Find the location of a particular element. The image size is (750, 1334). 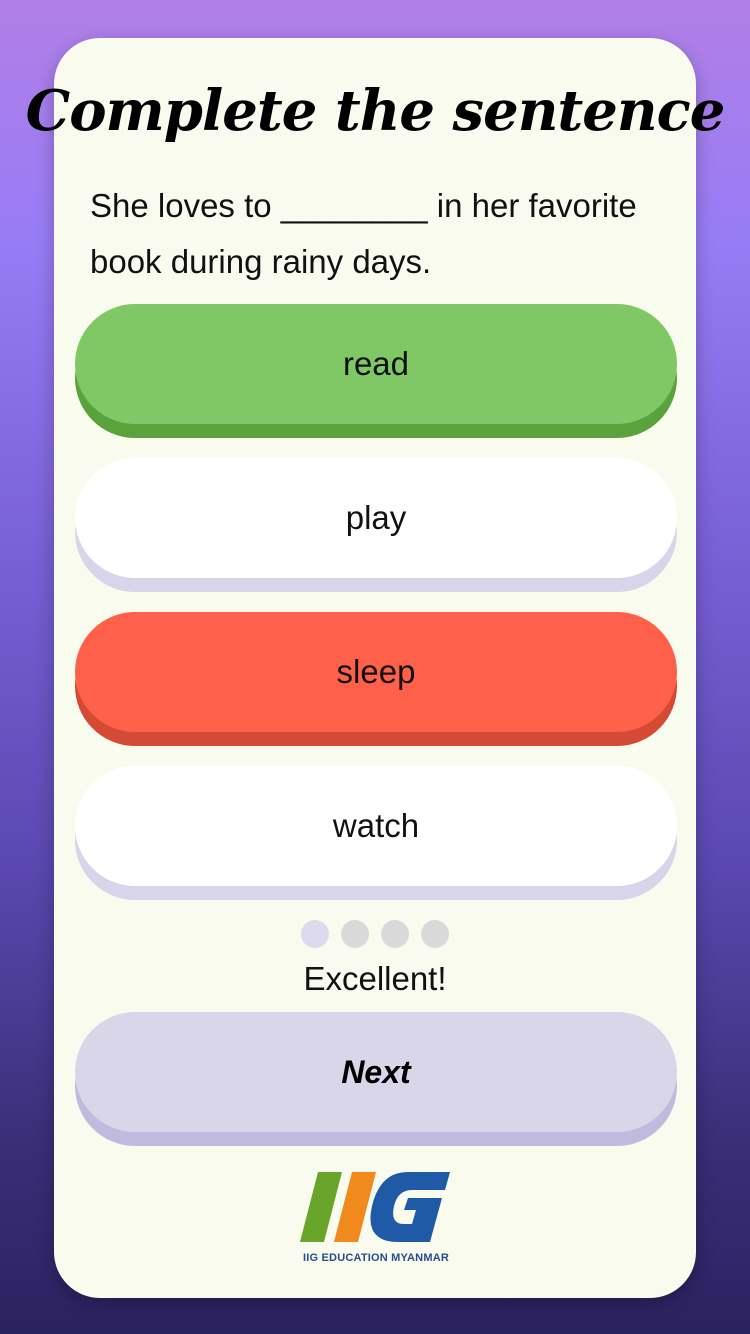

option-label: watch is located at coordinates (376, 825).